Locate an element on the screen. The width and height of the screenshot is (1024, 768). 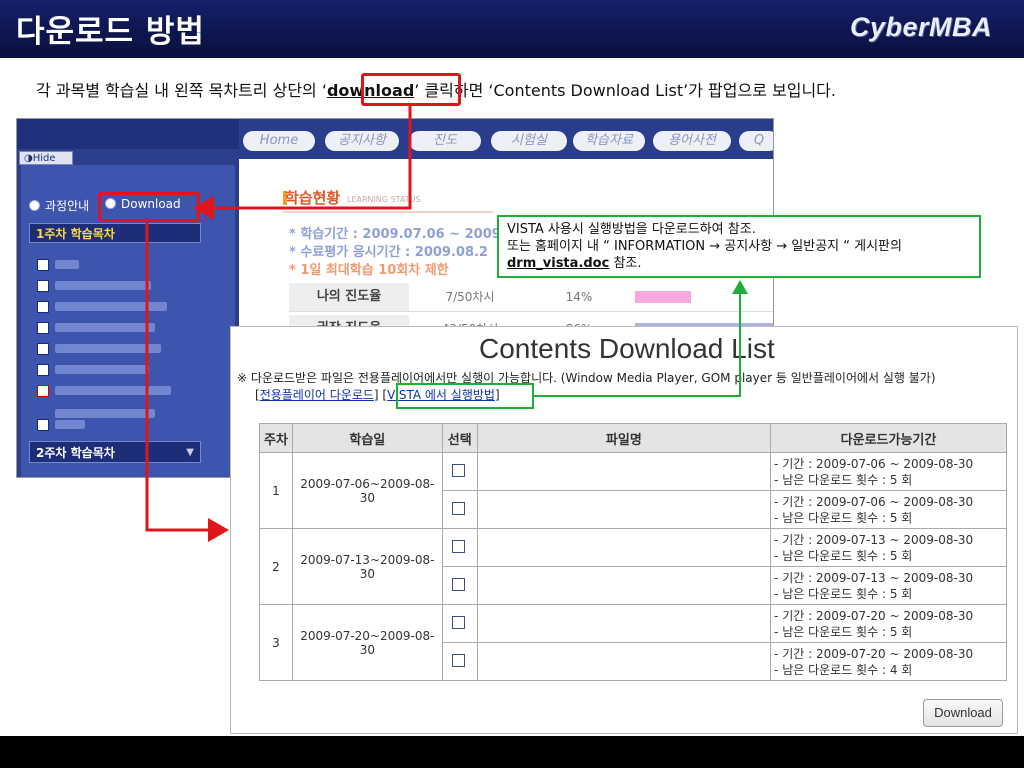
arrow-to-callout is located at coordinates (640, 338).